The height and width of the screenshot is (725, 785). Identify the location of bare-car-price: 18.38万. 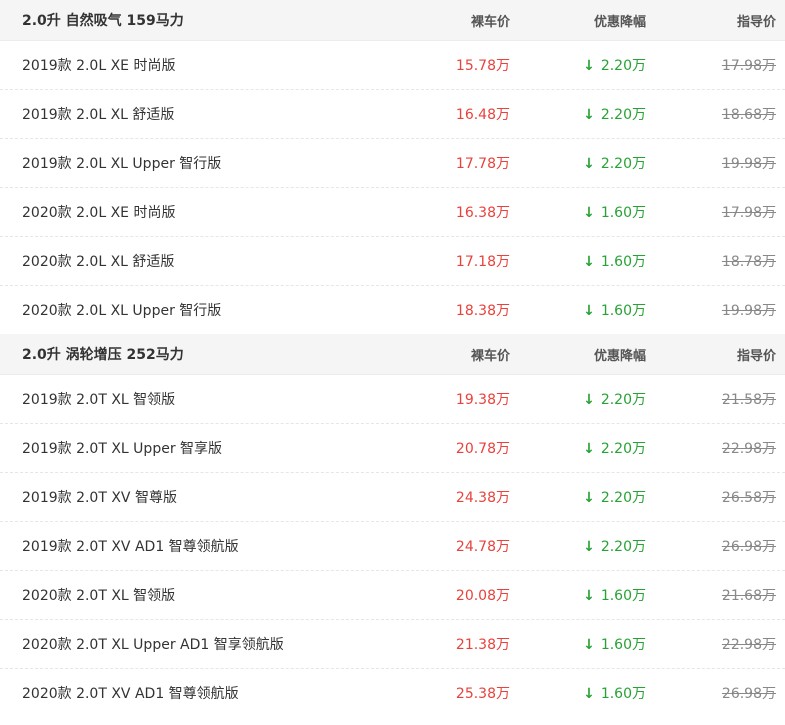
(482, 311).